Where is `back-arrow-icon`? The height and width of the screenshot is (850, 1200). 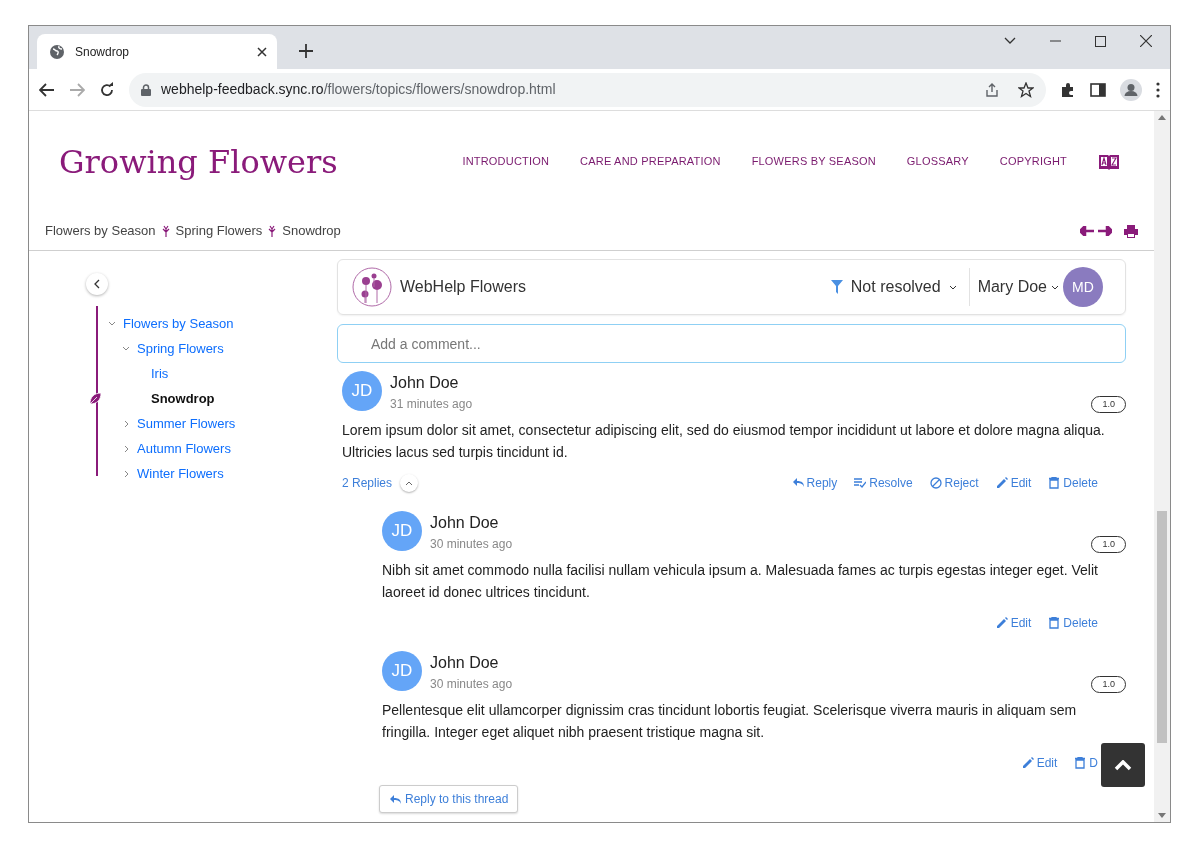 back-arrow-icon is located at coordinates (47, 89).